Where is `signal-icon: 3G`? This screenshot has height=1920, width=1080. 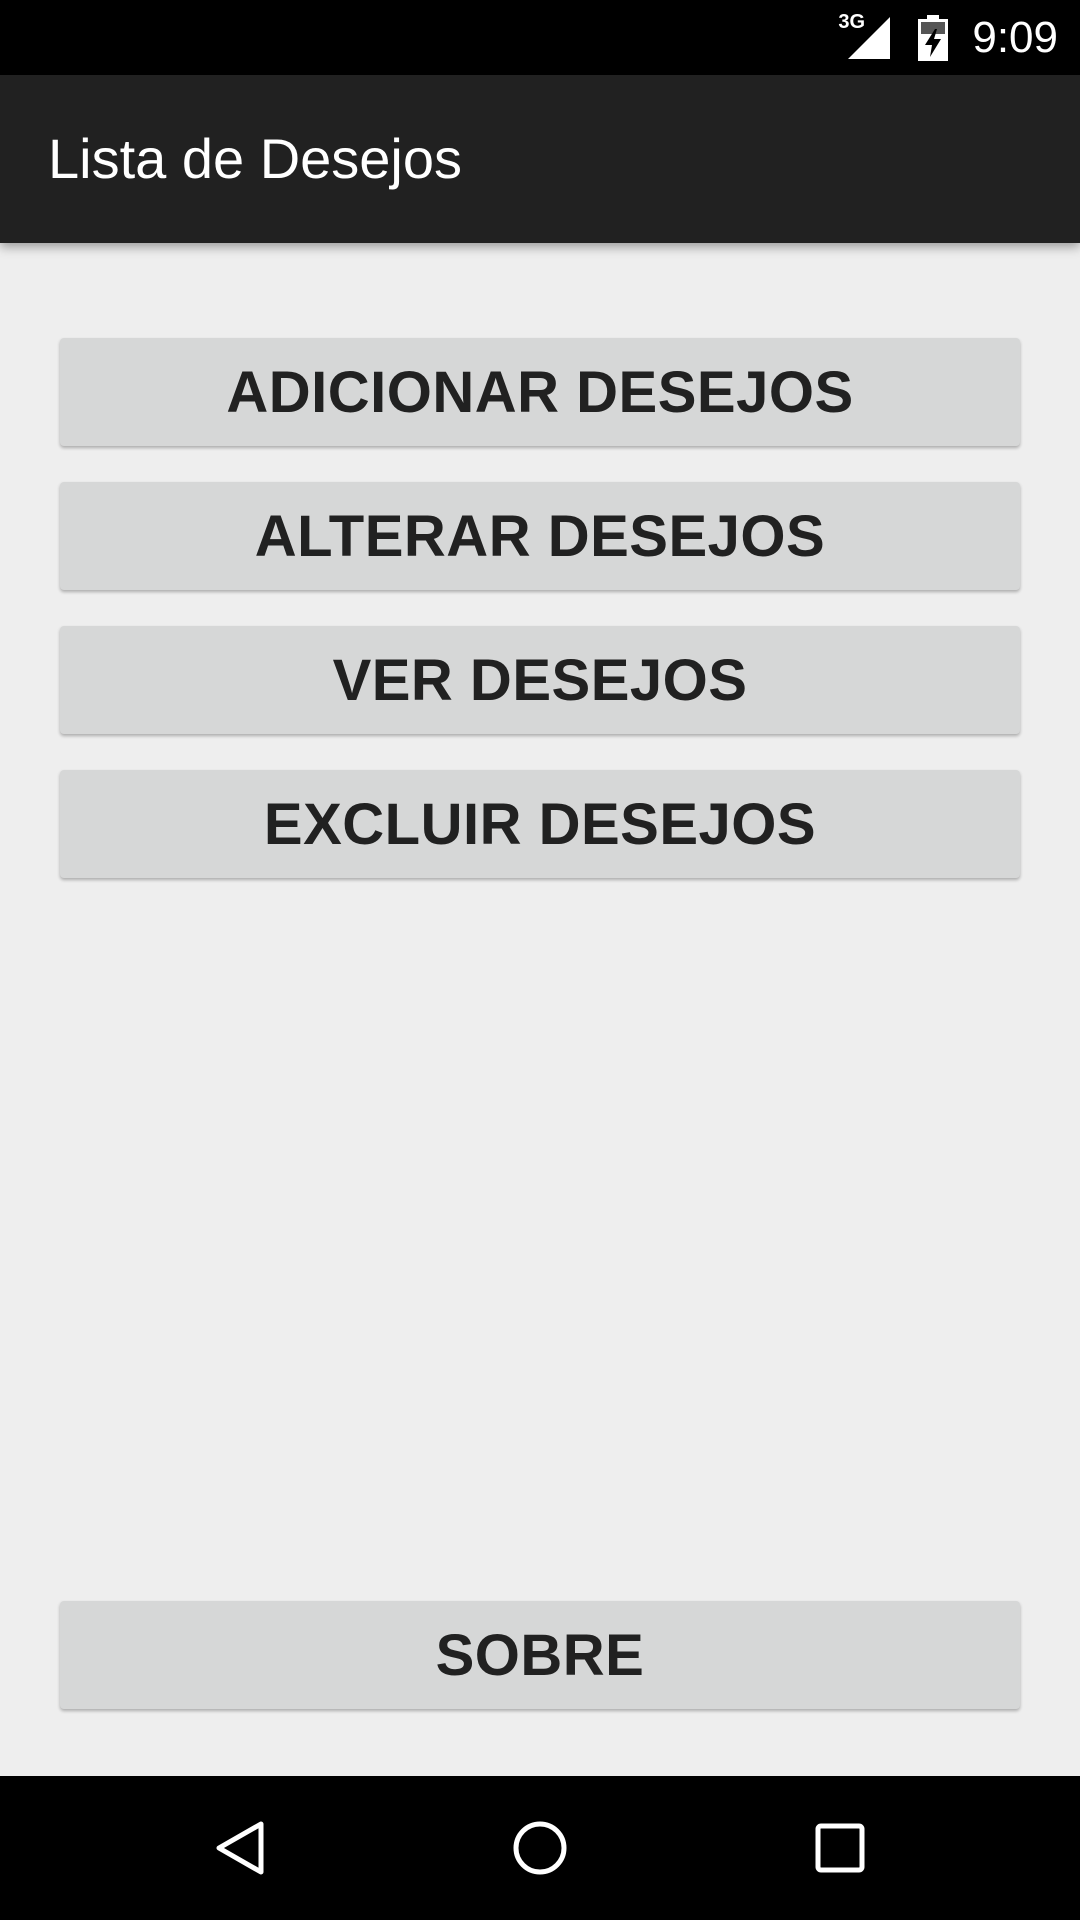
signal-icon: 3G is located at coordinates (866, 36).